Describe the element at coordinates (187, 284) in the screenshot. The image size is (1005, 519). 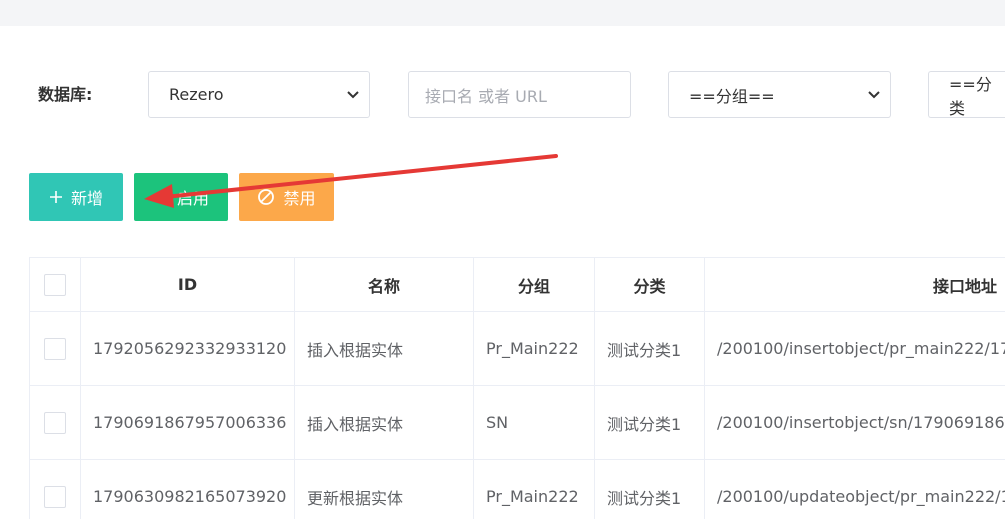
I see `header-id: ID` at that location.